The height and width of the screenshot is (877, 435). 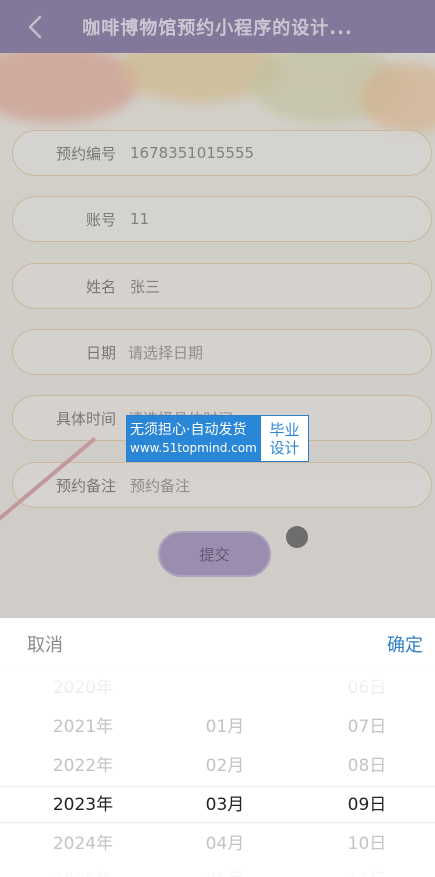 What do you see at coordinates (217, 786) in the screenshot?
I see `selection-line-top` at bounding box center [217, 786].